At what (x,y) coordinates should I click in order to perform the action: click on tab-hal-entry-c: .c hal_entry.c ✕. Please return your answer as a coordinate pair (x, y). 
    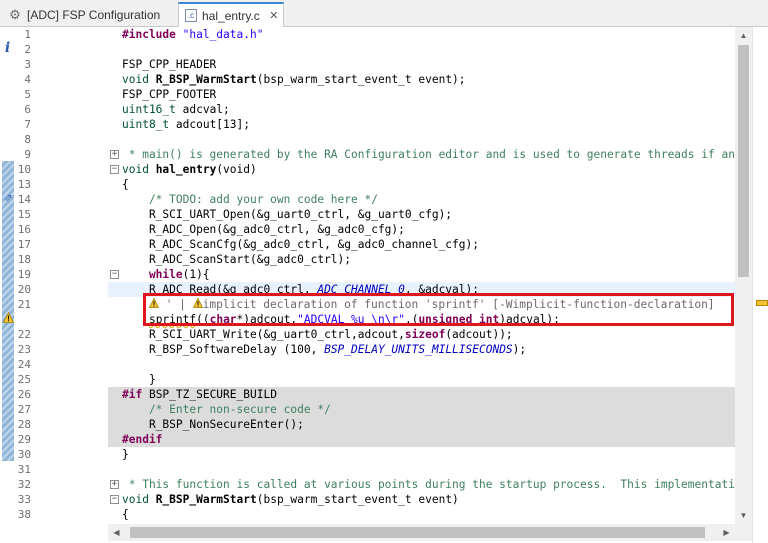
    Looking at the image, I should click on (231, 14).